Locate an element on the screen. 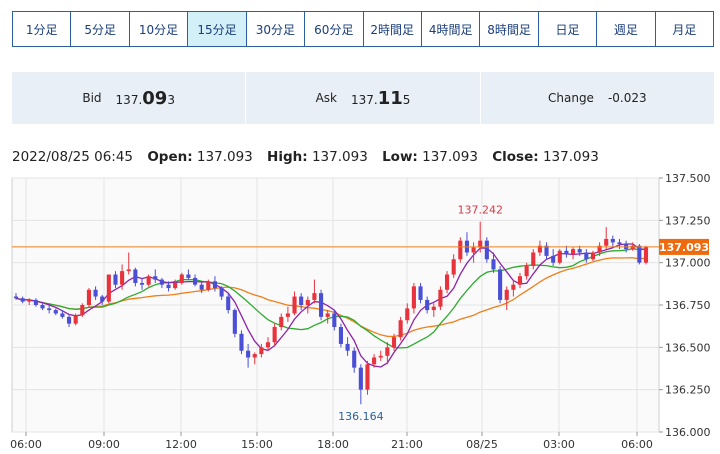  quote-panel: Bid 137.093 Ask 137.115 Change -0.023 is located at coordinates (363, 98).